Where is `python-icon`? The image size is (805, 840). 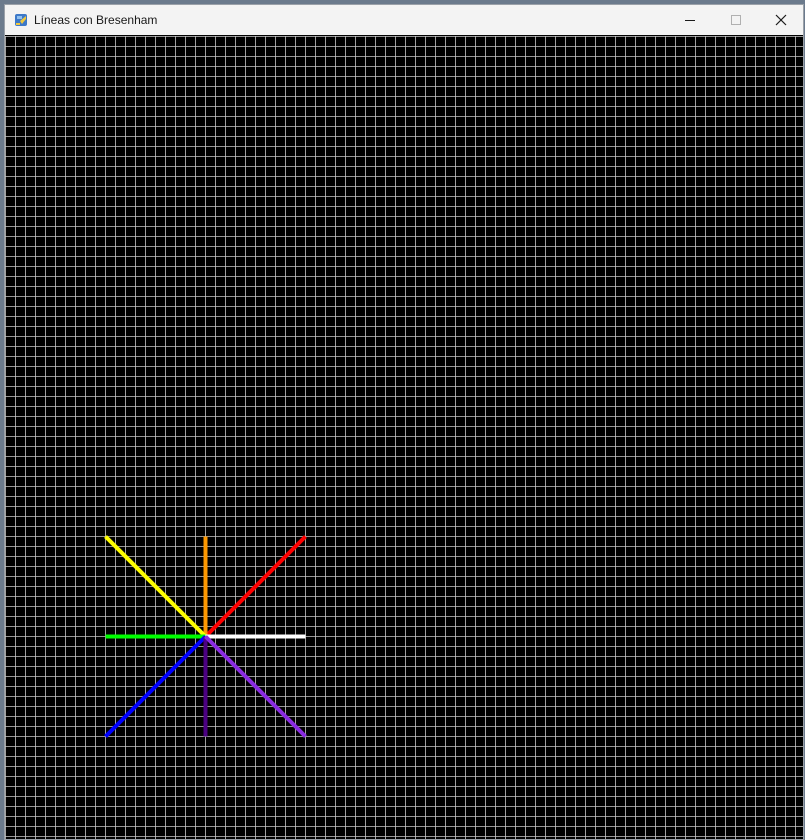 python-icon is located at coordinates (21, 20).